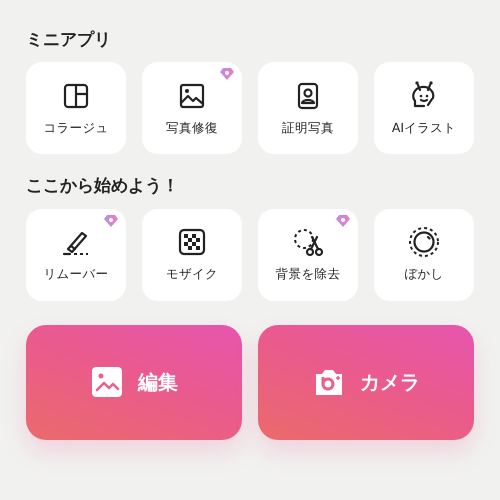  I want to click on blur-icon, so click(424, 242).